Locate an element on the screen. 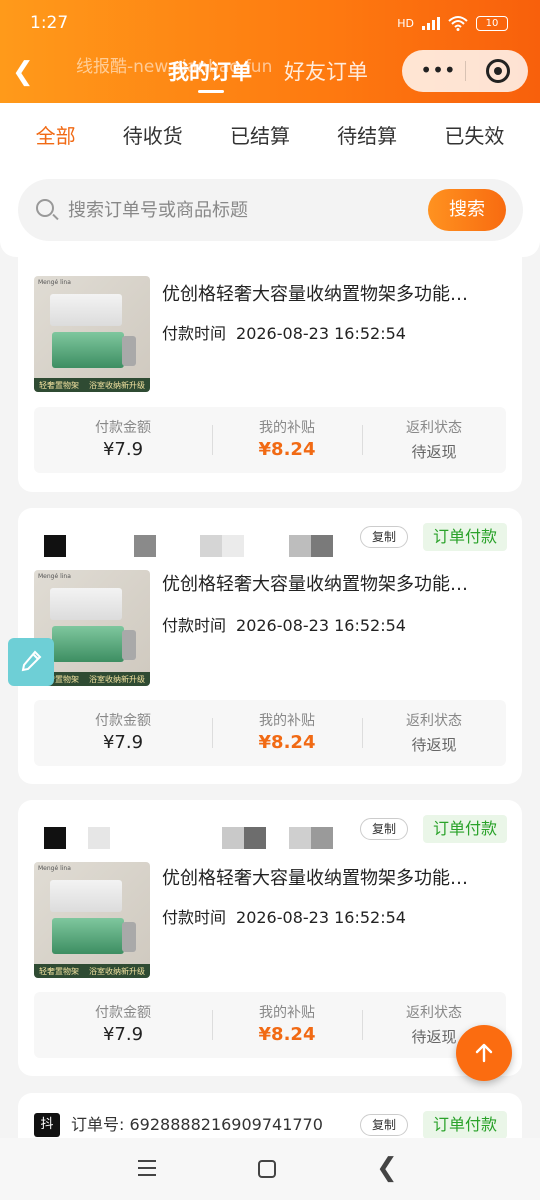 This screenshot has width=540, height=1200. pen-icon is located at coordinates (31, 661).